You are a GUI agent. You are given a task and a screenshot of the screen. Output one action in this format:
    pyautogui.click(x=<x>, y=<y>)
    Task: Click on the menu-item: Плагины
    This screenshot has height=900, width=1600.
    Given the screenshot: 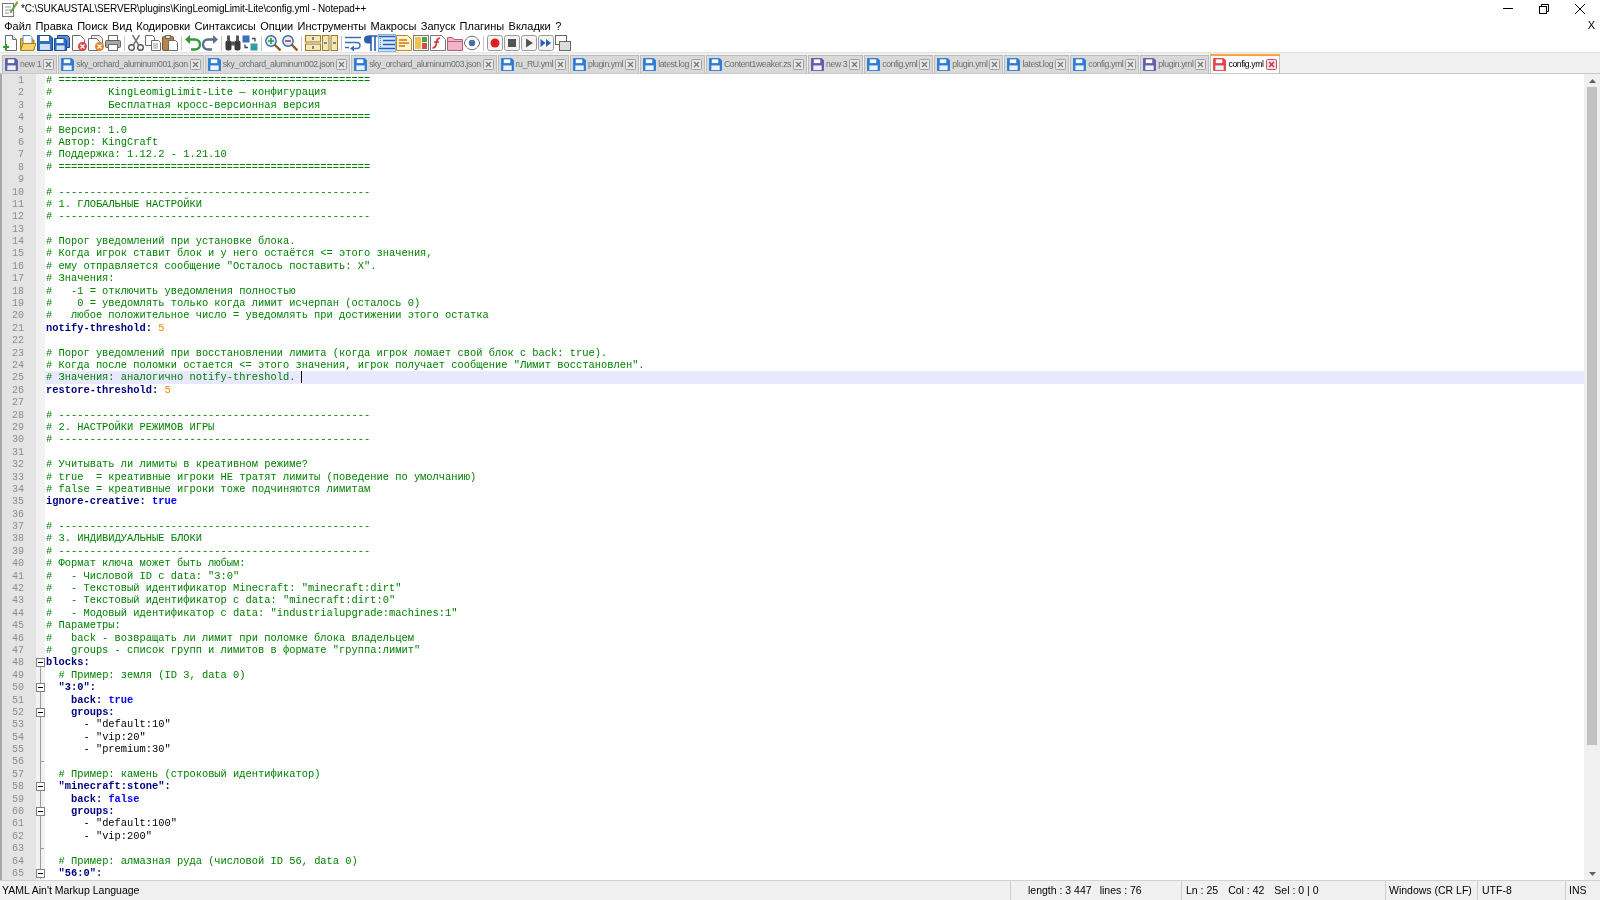 What is the action you would take?
    pyautogui.click(x=482, y=25)
    